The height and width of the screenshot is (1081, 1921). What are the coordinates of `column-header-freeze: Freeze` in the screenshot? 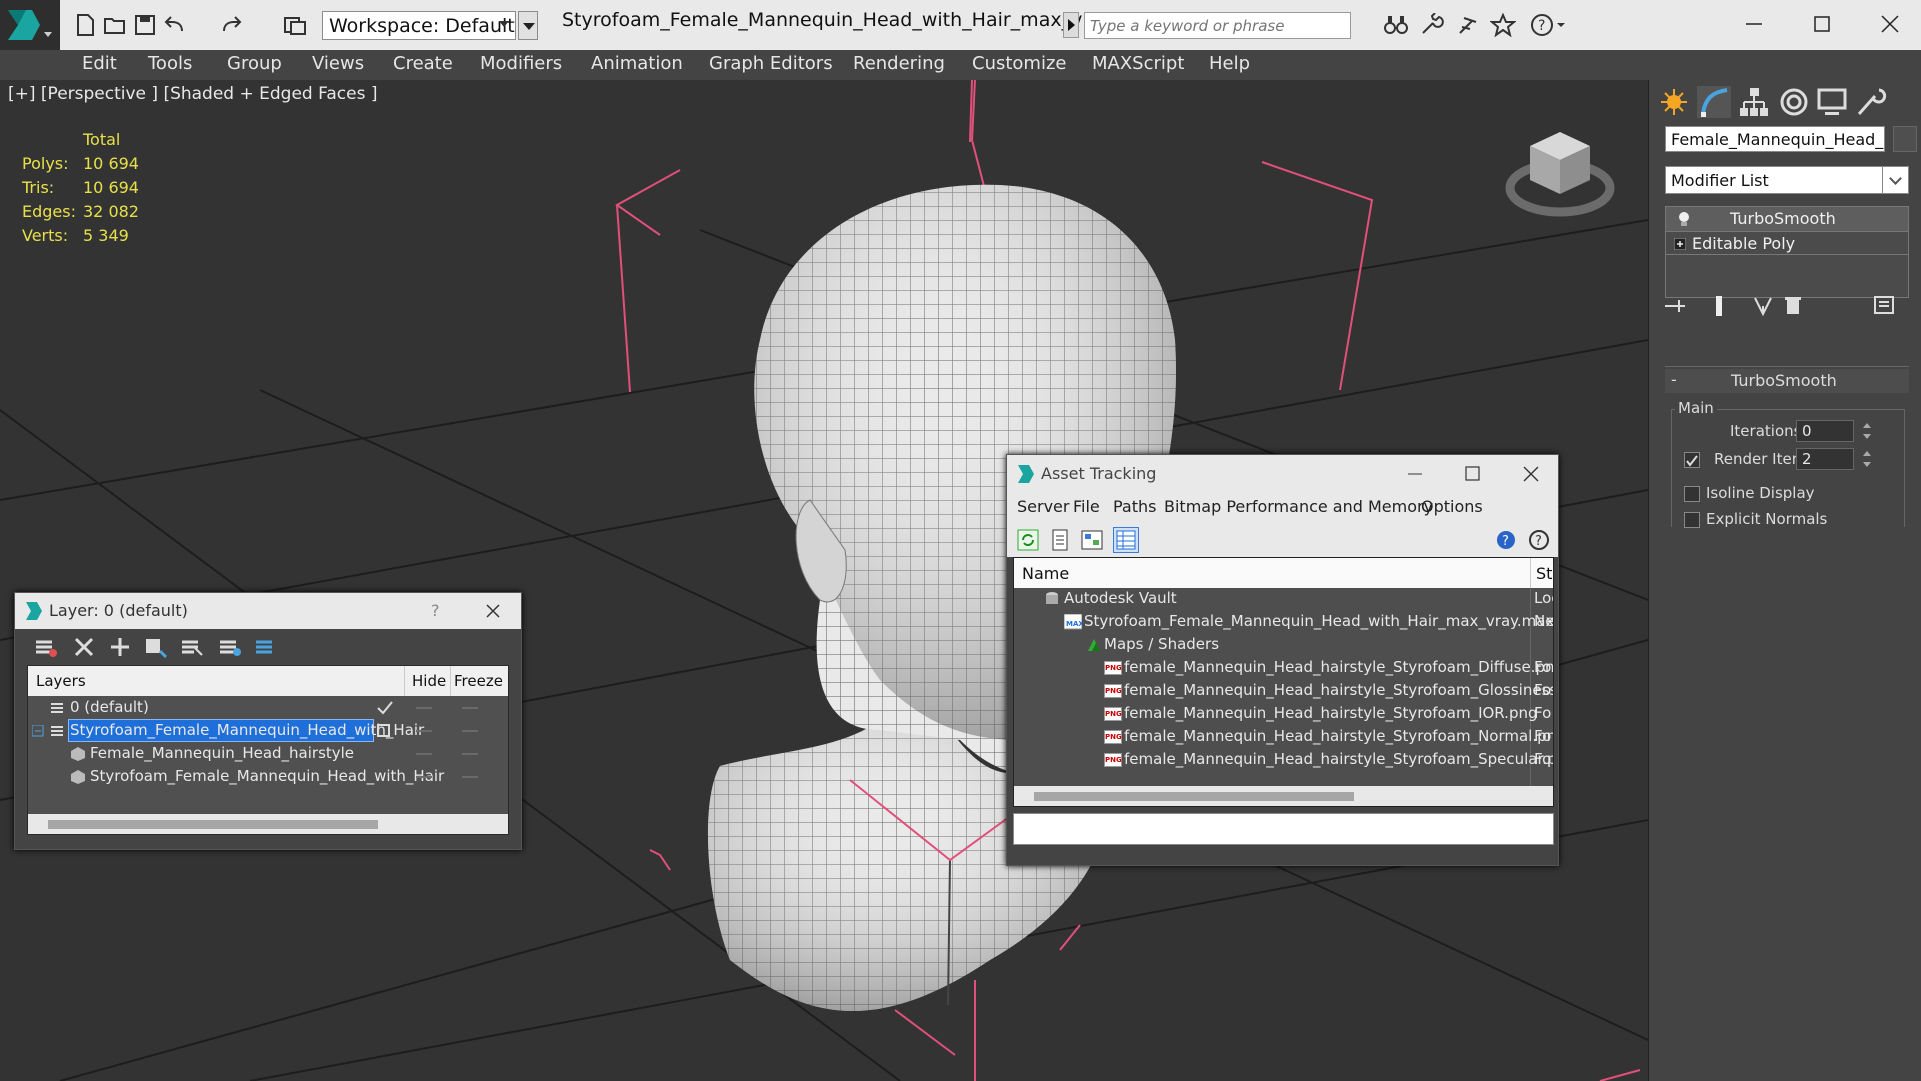 It's located at (478, 681).